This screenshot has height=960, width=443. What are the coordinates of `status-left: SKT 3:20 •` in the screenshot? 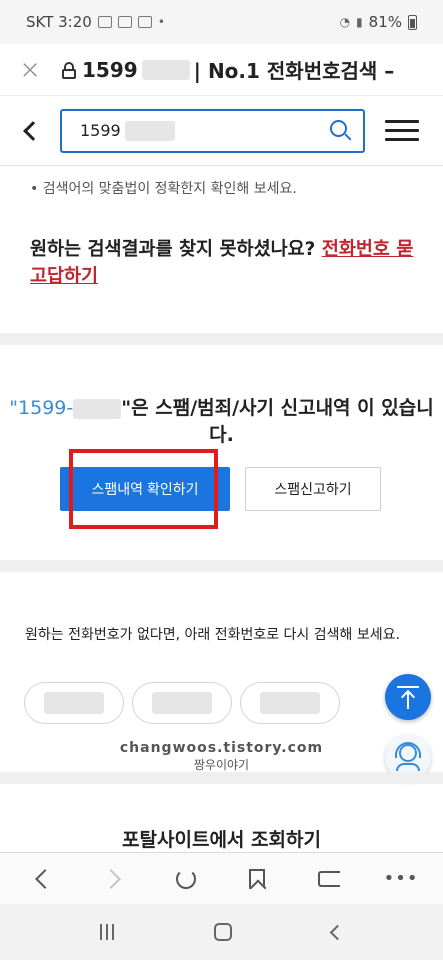 It's located at (95, 22).